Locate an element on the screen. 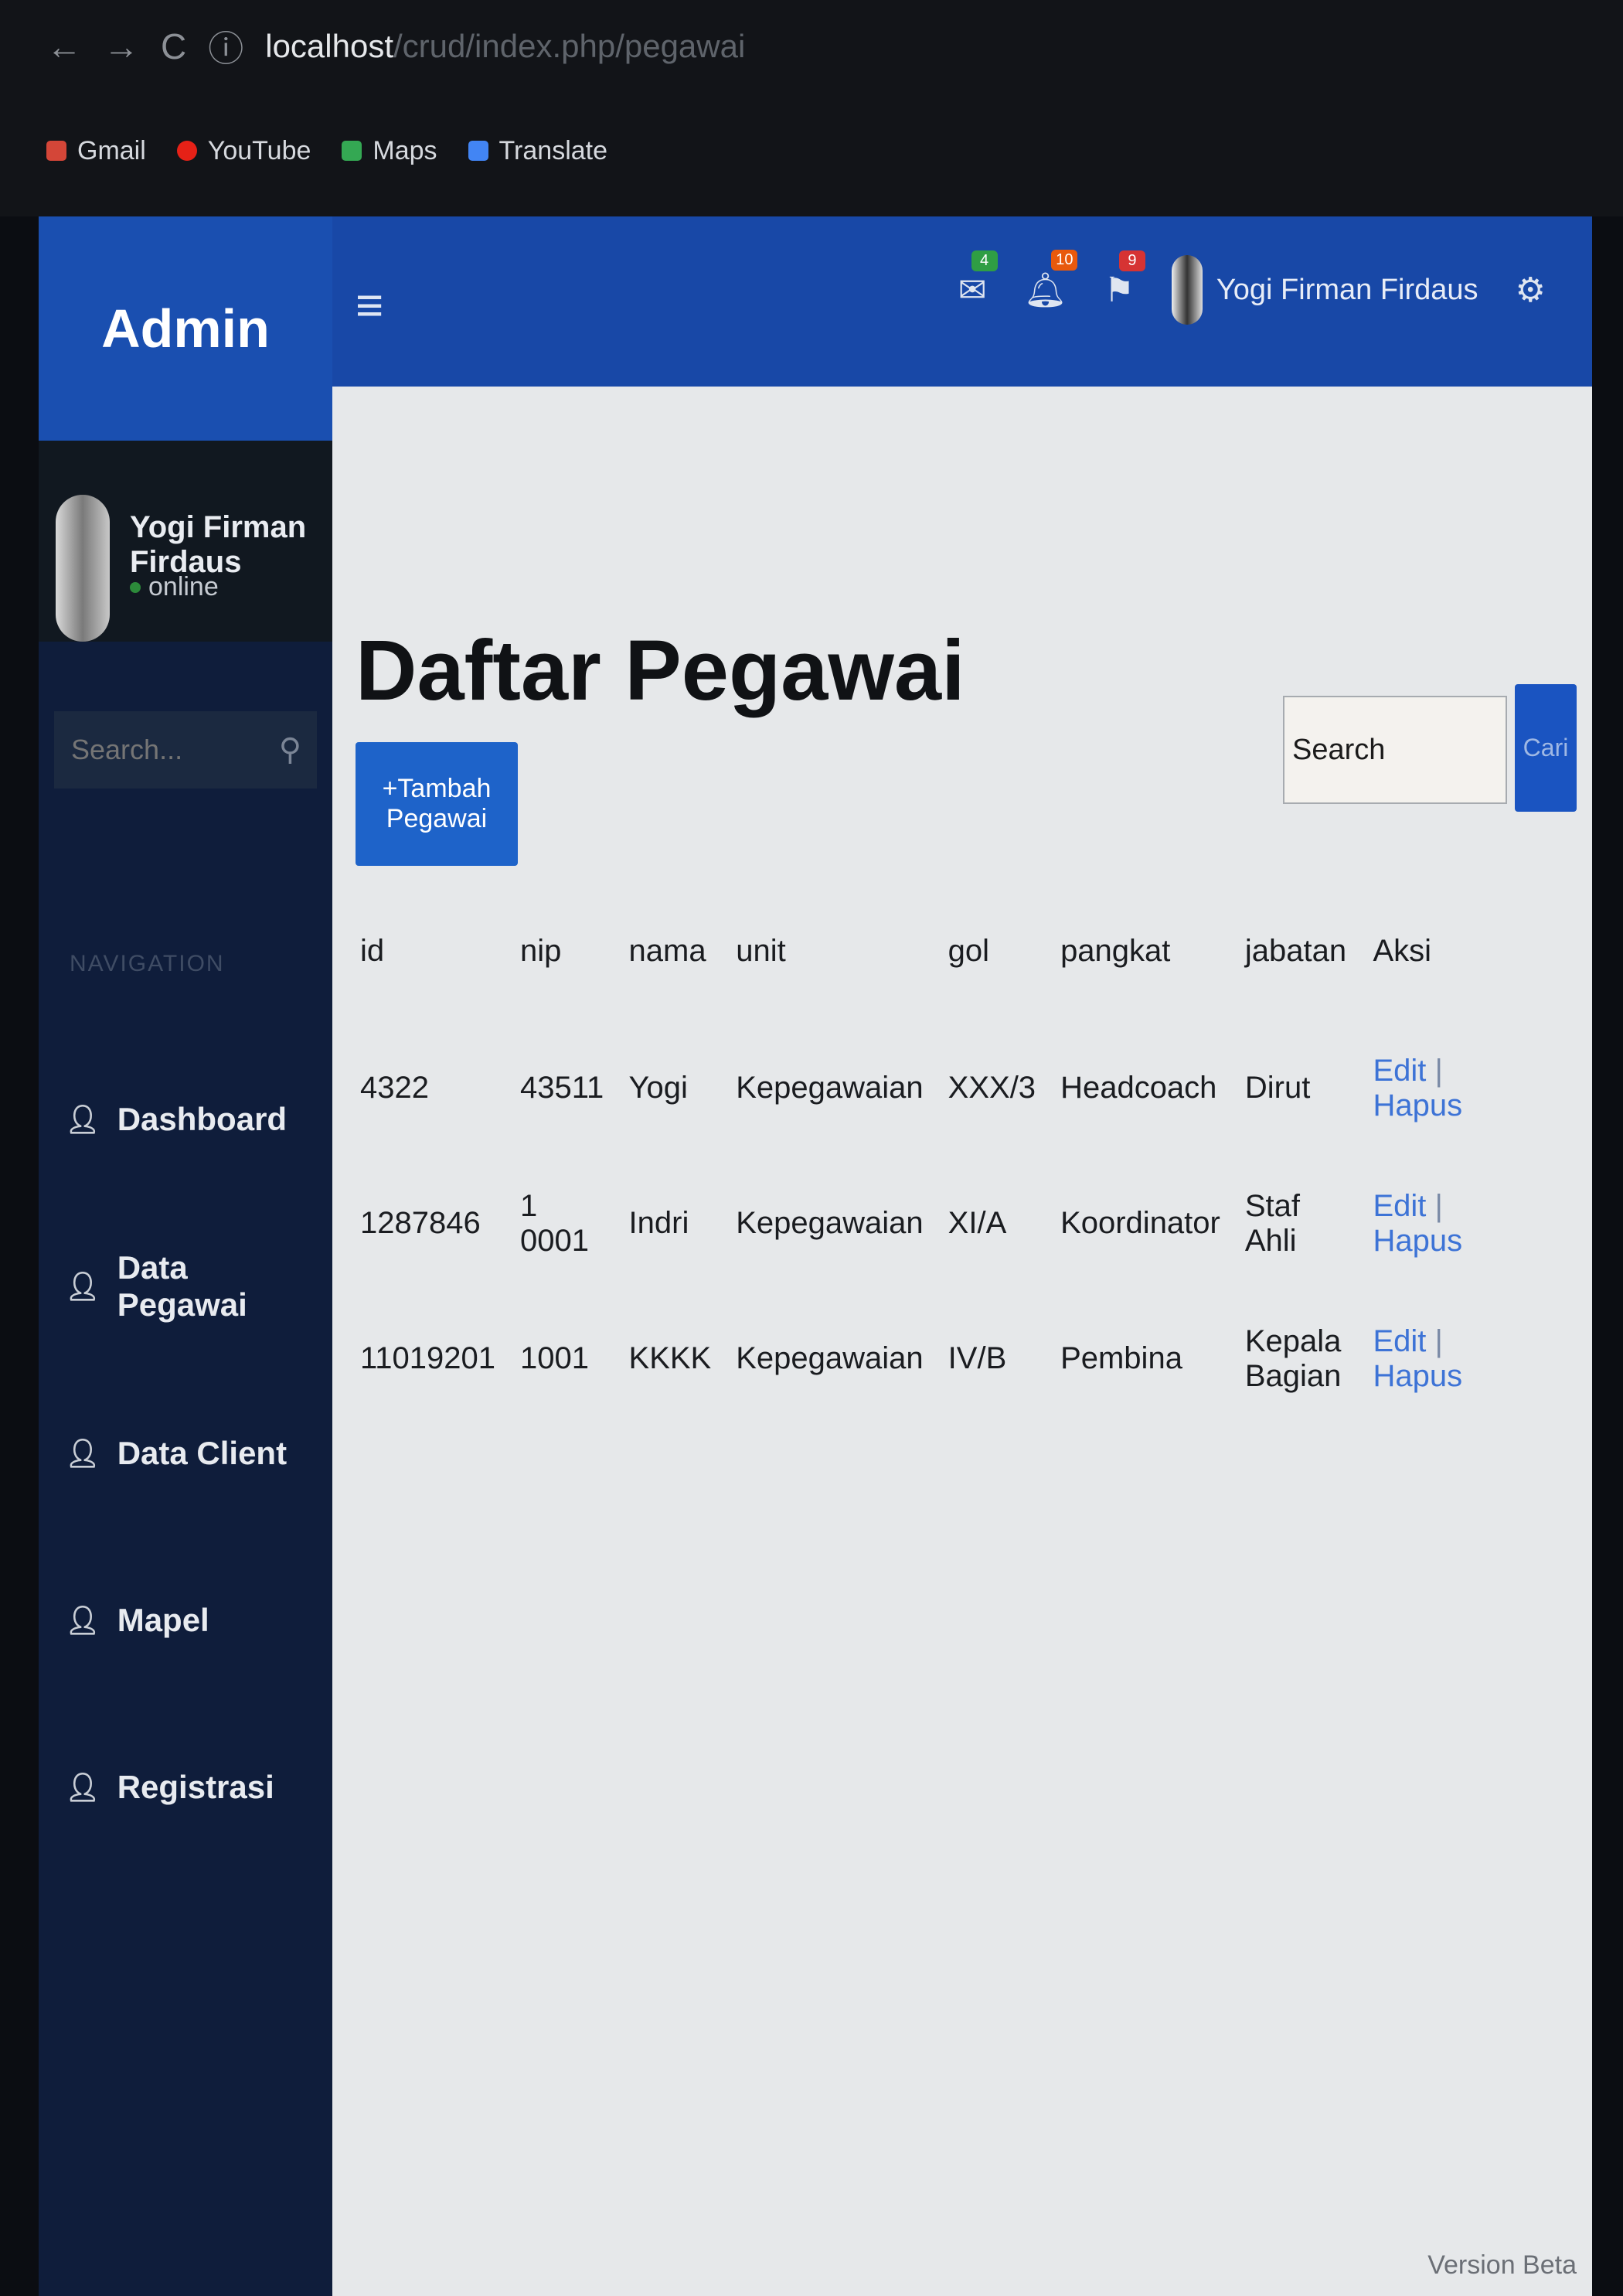  column-header: nama is located at coordinates (670, 950).